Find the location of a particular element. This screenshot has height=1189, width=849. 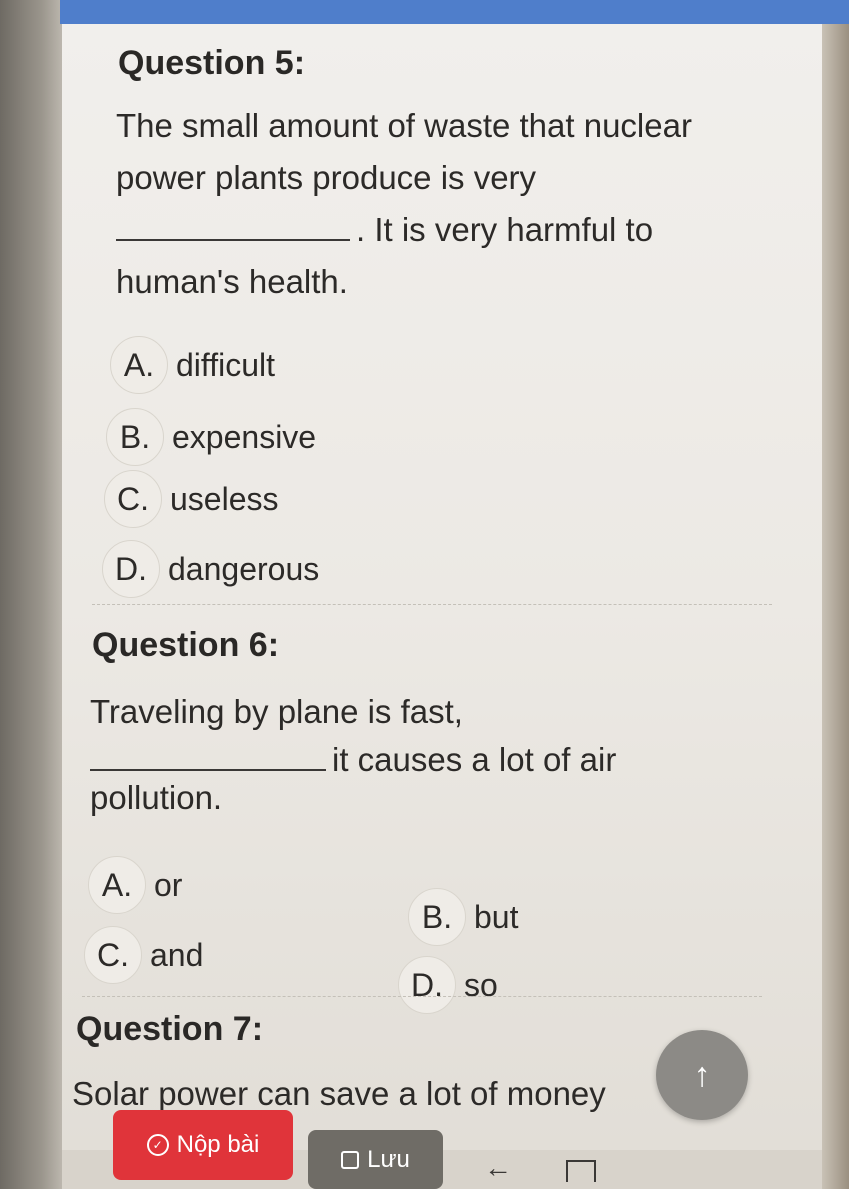

option-text: dangerous is located at coordinates (244, 568).